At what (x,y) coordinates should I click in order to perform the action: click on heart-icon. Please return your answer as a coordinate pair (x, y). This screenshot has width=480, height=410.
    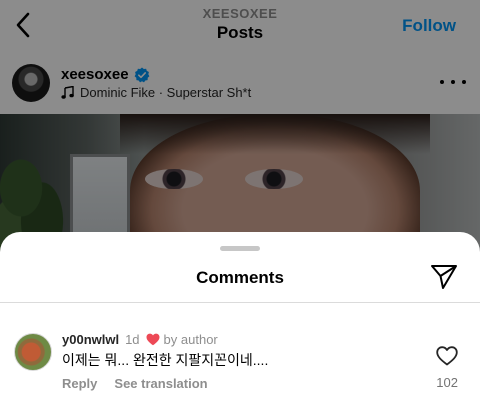
    Looking at the image, I should click on (447, 356).